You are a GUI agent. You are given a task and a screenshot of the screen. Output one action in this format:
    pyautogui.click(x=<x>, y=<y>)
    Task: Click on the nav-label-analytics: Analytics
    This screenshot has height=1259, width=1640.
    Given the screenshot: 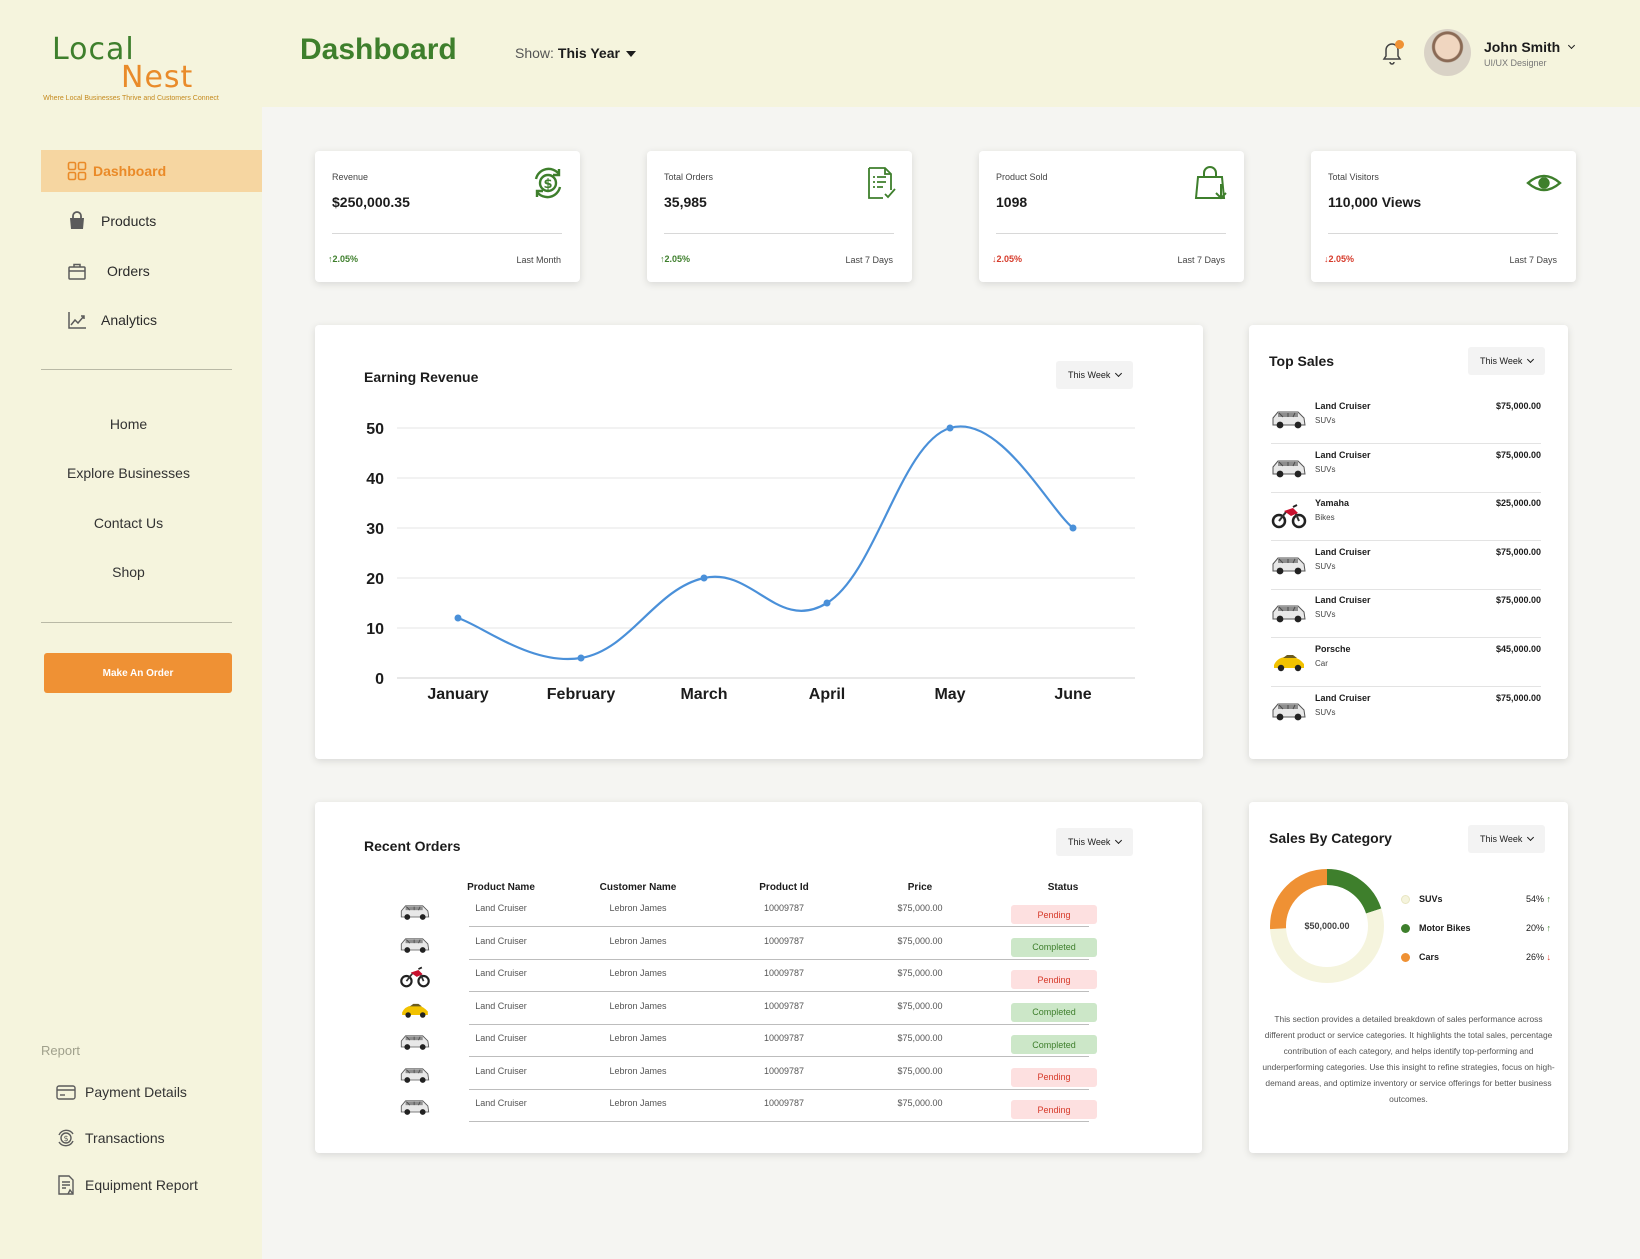 What is the action you would take?
    pyautogui.click(x=129, y=320)
    